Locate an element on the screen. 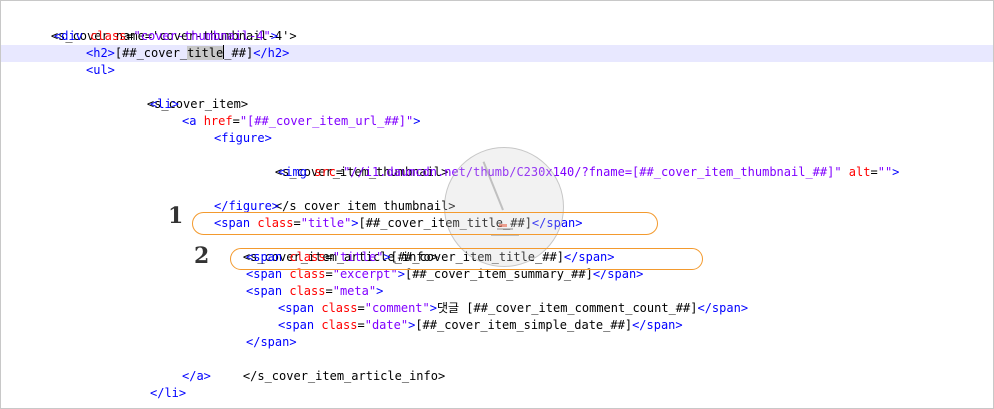  annotation-number-2: 2 is located at coordinates (202, 256).